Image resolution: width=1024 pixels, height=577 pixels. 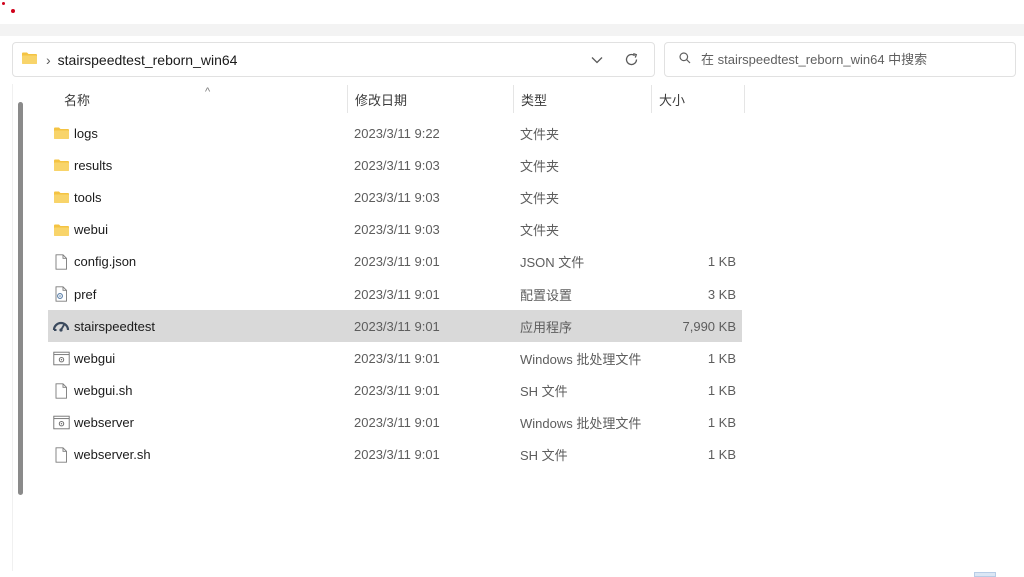 I want to click on chevron-down-icon, so click(x=597, y=60).